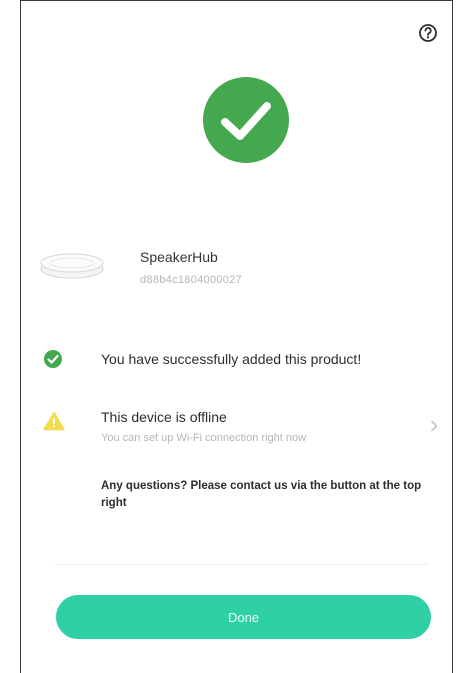  Describe the element at coordinates (191, 280) in the screenshot. I see `device-id: d88b4c1804000027` at that location.